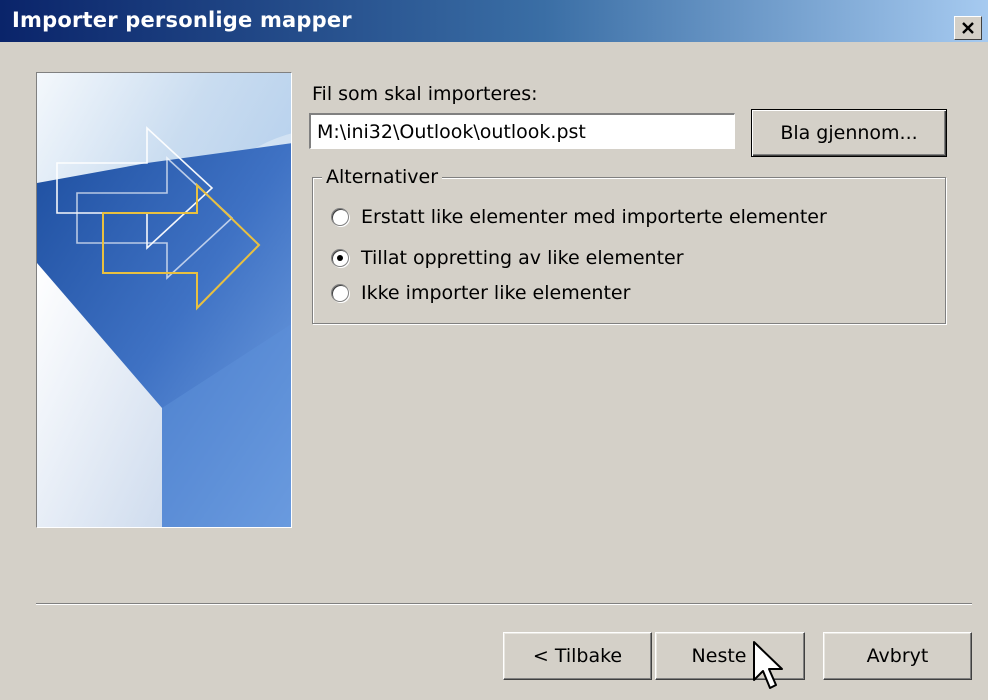  Describe the element at coordinates (522, 131) in the screenshot. I see `file-path-input` at that location.